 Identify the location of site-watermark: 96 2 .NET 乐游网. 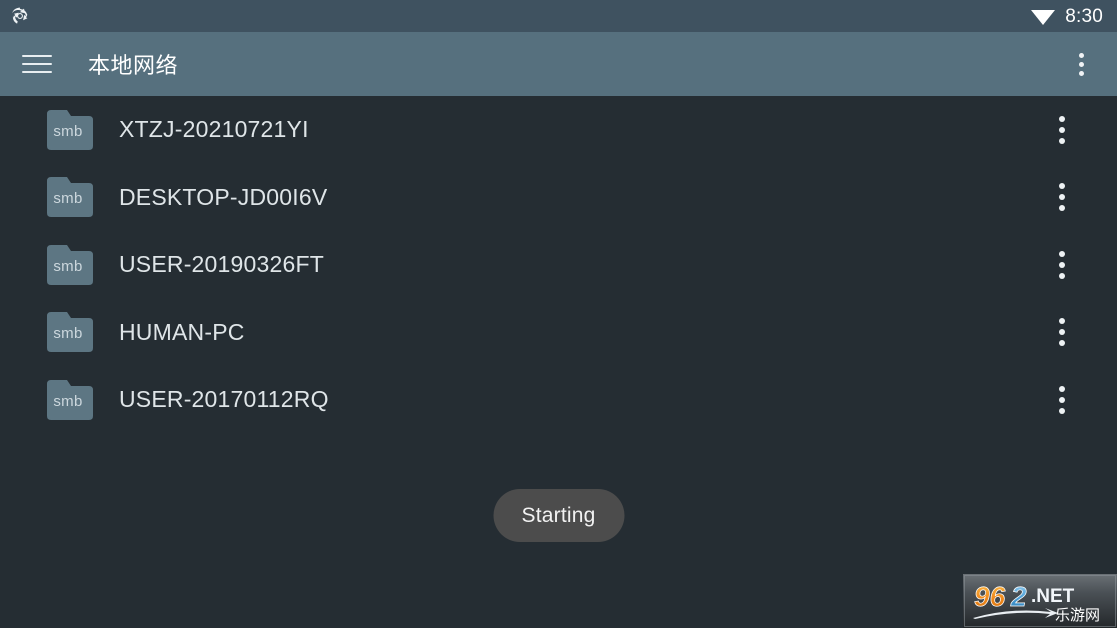
(1040, 601).